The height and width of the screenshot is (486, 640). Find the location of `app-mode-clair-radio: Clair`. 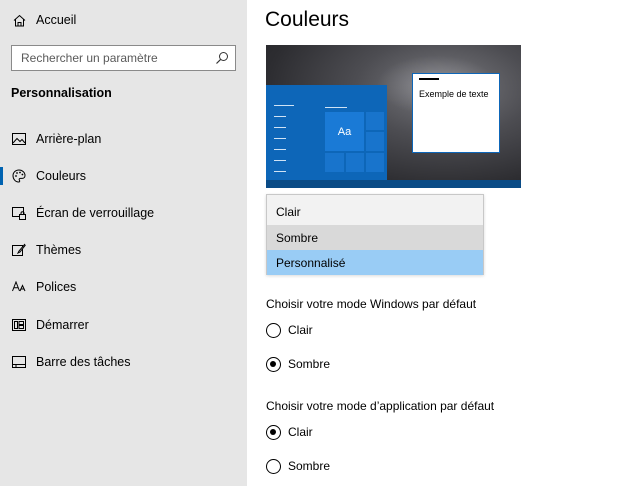

app-mode-clair-radio: Clair is located at coordinates (289, 432).